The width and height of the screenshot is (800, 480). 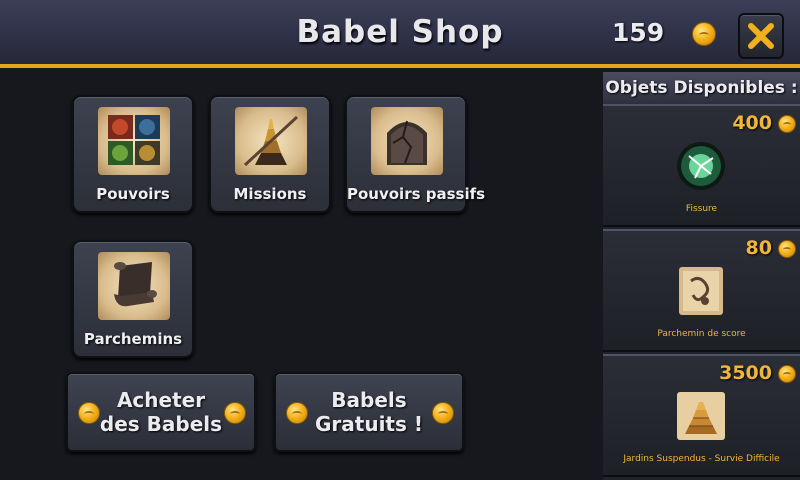 What do you see at coordinates (638, 32) in the screenshot?
I see `coin-balance: 159` at bounding box center [638, 32].